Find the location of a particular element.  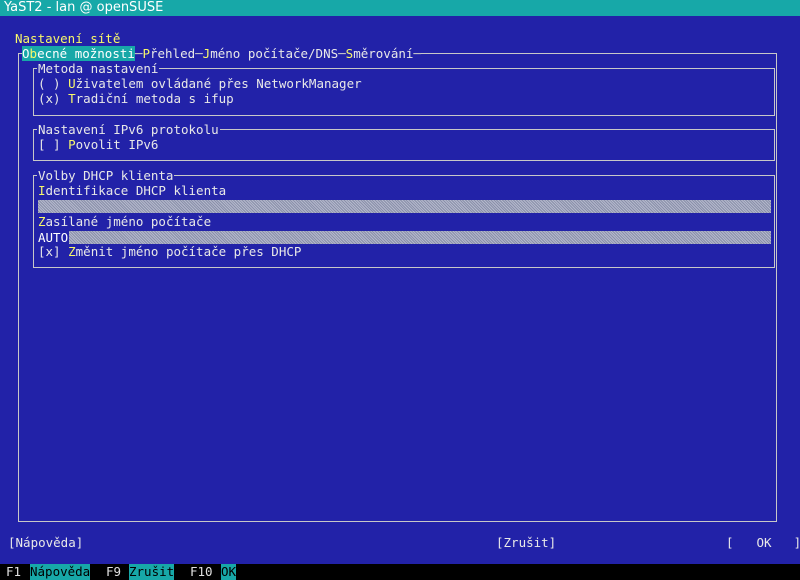

tab-routing: Směrování is located at coordinates (380, 53).